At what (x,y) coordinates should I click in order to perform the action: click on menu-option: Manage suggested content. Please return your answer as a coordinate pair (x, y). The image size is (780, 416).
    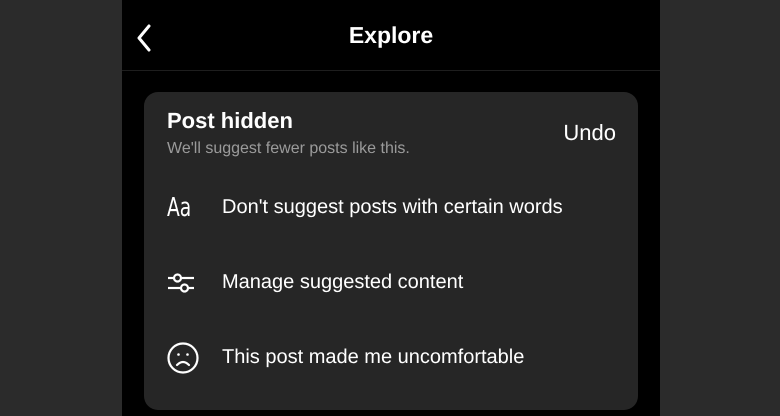
    Looking at the image, I should click on (343, 282).